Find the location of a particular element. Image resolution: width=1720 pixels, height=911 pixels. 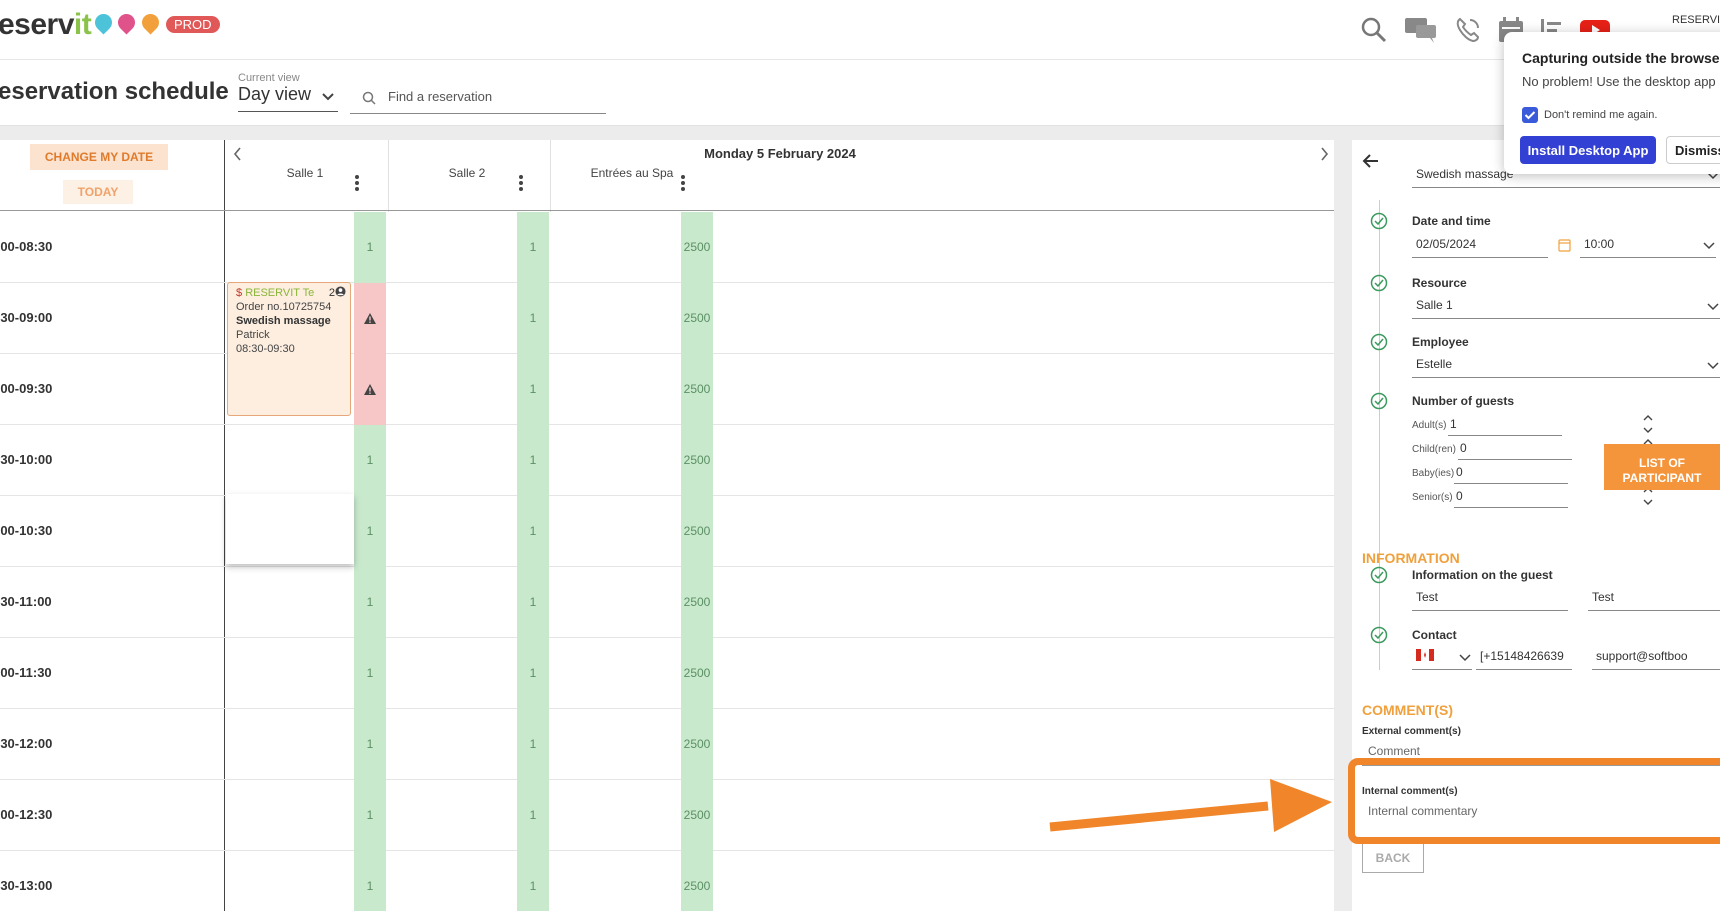

row-time: :30-10:00 is located at coordinates (26, 459).